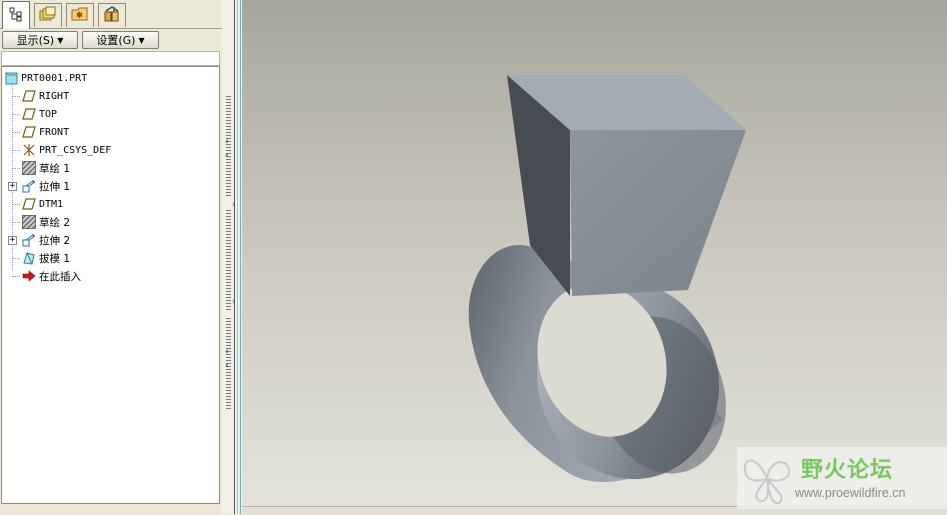 This screenshot has width=947, height=515. I want to click on tree-item-csys: PRT_CSYS_DEF, so click(66, 150).